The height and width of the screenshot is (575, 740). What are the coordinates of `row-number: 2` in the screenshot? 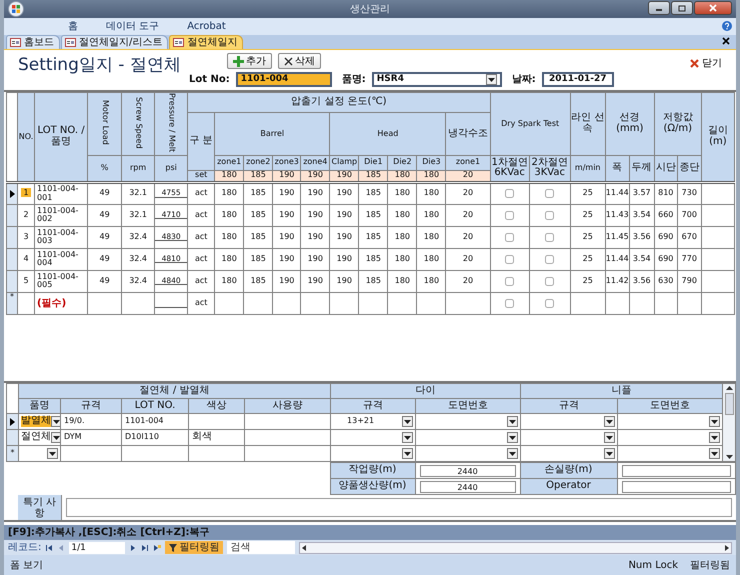 It's located at (26, 214).